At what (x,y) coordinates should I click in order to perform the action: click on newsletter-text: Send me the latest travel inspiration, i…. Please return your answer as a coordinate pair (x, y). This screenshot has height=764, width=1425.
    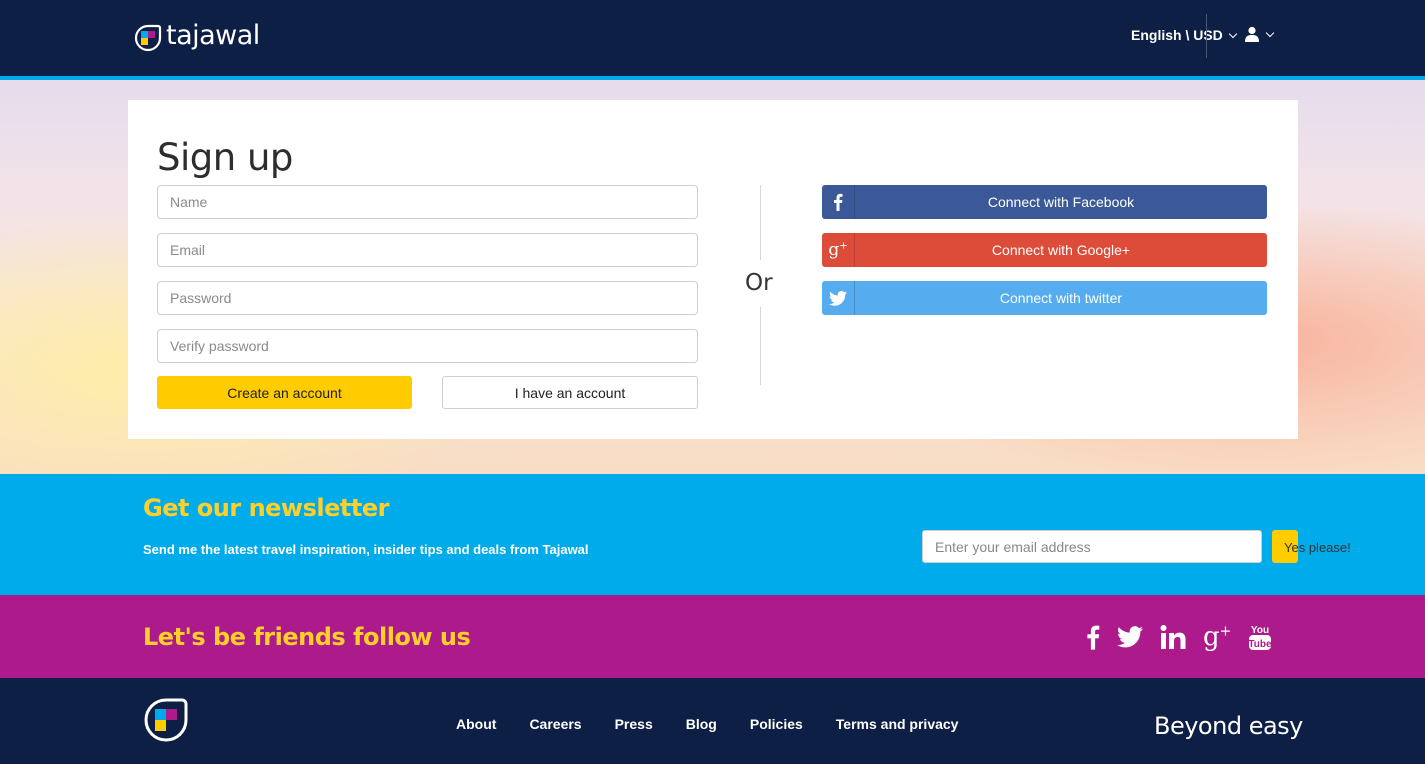
    Looking at the image, I should click on (341, 549).